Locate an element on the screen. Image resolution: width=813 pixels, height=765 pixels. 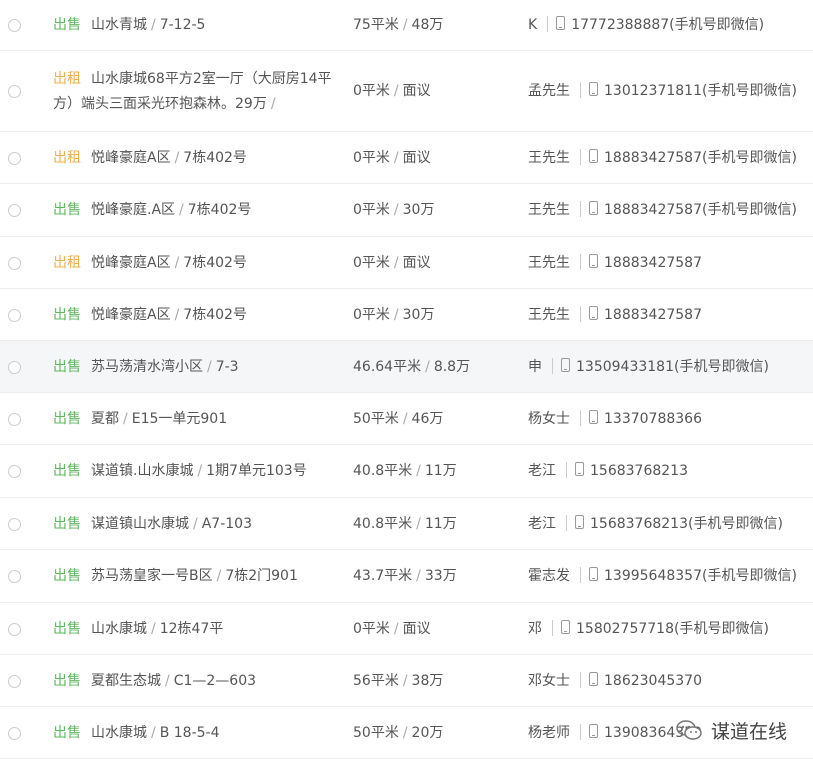
contact-name: 邓女士 is located at coordinates (549, 681).